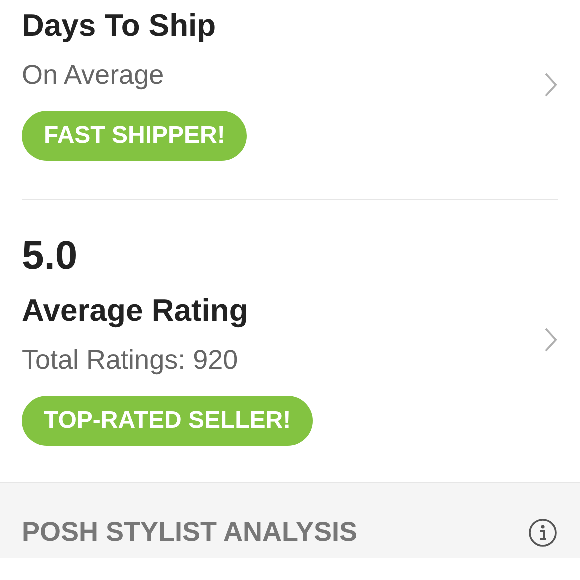  Describe the element at coordinates (168, 421) in the screenshot. I see `seller-badge: TOP-RATED SELLER!` at that location.